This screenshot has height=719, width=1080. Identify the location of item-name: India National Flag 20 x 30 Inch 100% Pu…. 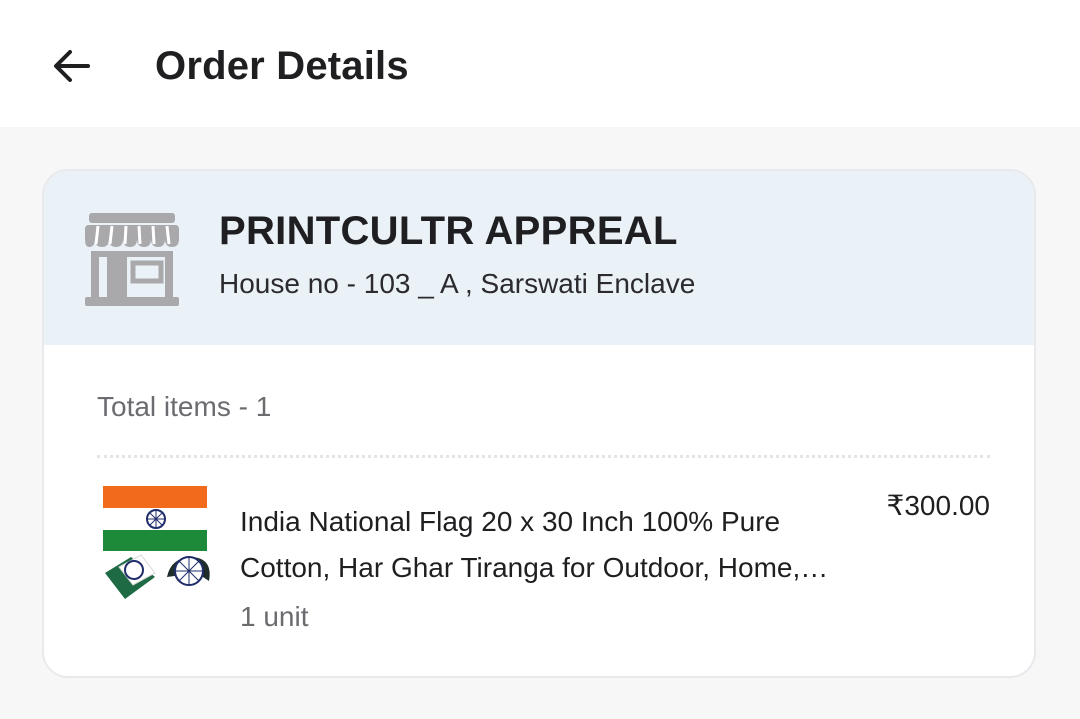
(520, 544).